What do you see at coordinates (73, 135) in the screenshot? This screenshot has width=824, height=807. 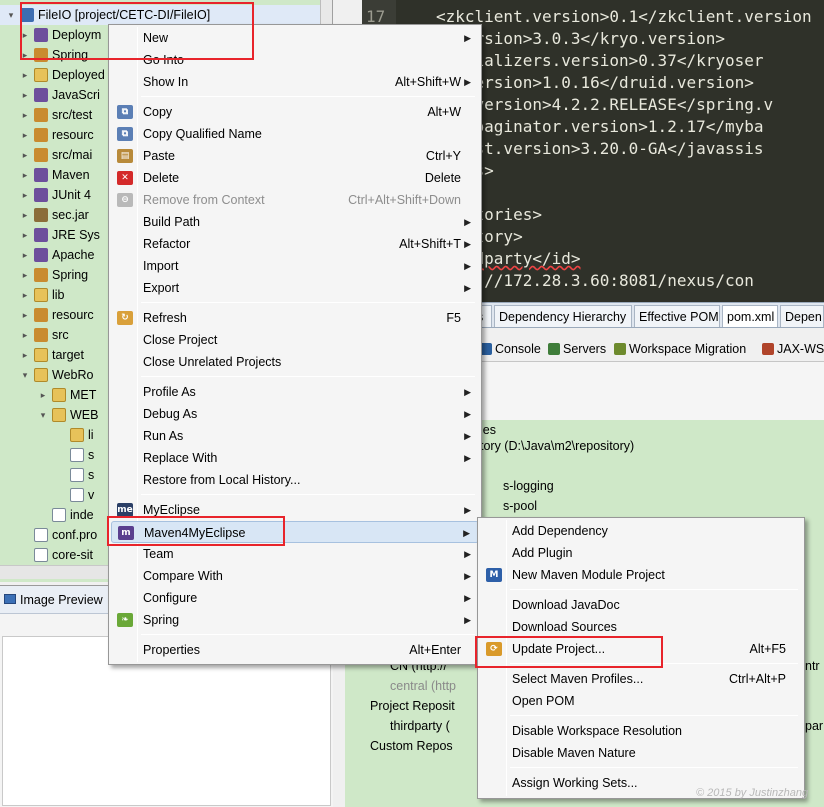 I see `tree-node-label: resourc` at bounding box center [73, 135].